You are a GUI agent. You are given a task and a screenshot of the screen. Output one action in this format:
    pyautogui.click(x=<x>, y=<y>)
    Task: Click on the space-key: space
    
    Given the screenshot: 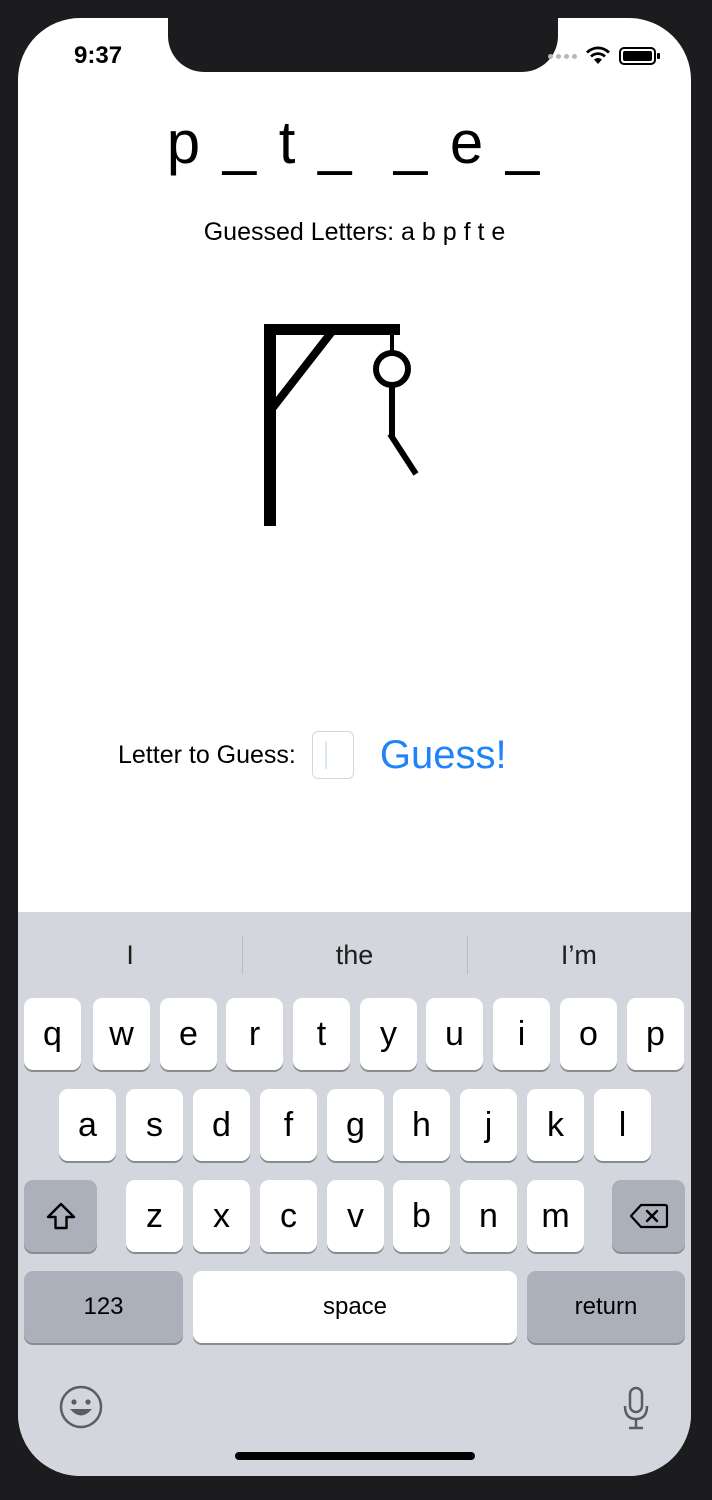 What is the action you would take?
    pyautogui.click(x=355, y=1307)
    